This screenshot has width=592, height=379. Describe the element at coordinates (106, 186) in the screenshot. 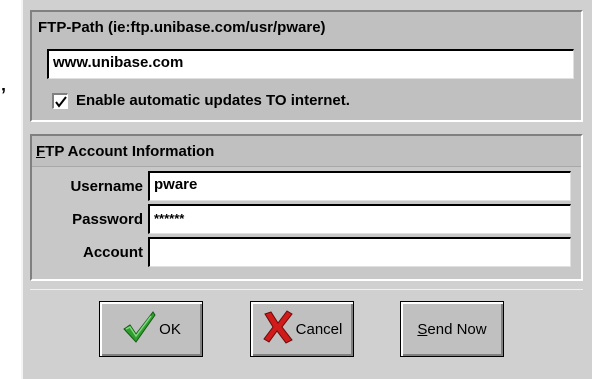

I see `username-label: Username` at that location.